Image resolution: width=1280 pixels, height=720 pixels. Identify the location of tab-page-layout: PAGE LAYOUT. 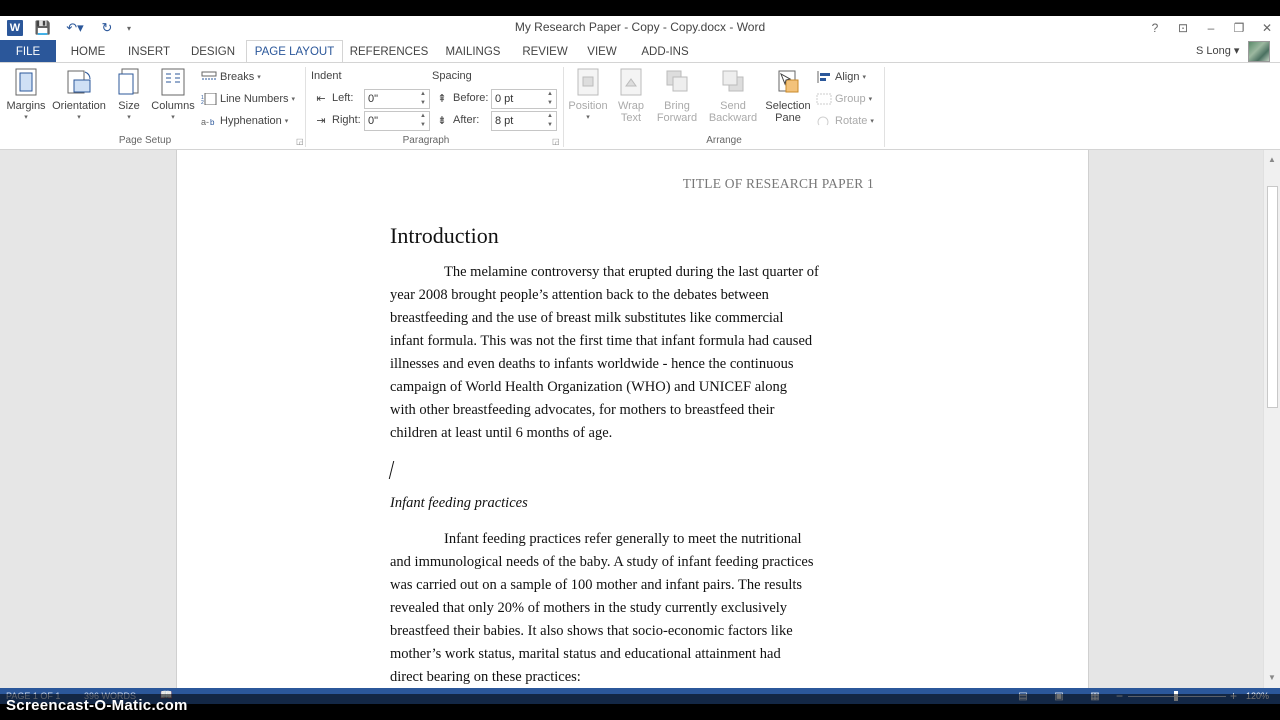
(294, 51).